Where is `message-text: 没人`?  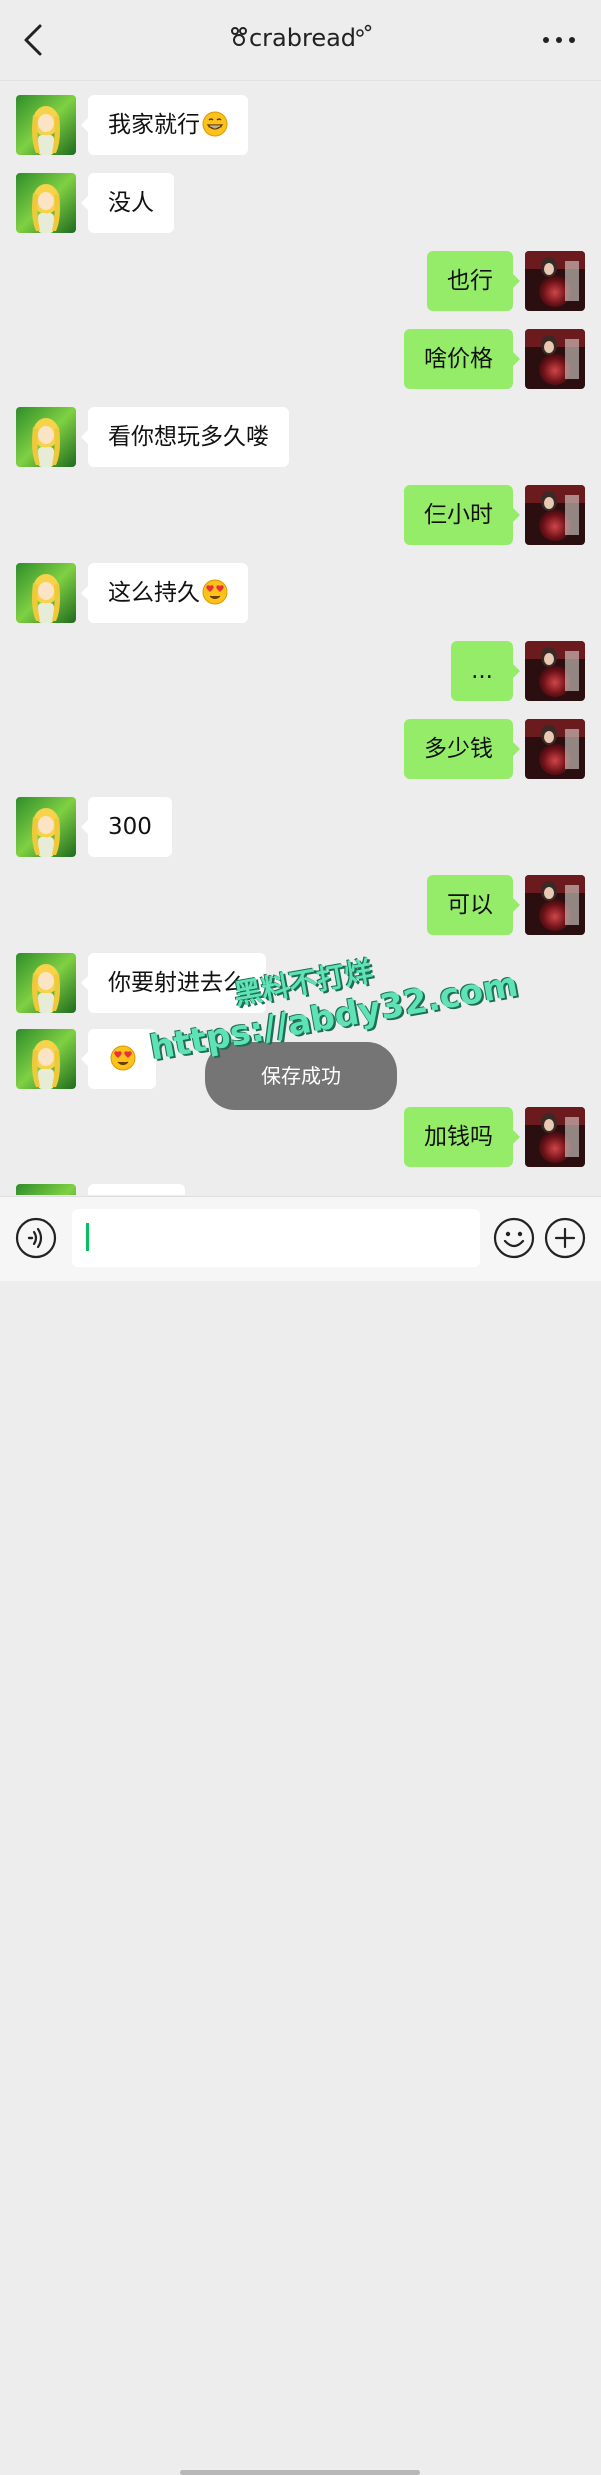
message-text: 没人 is located at coordinates (131, 203).